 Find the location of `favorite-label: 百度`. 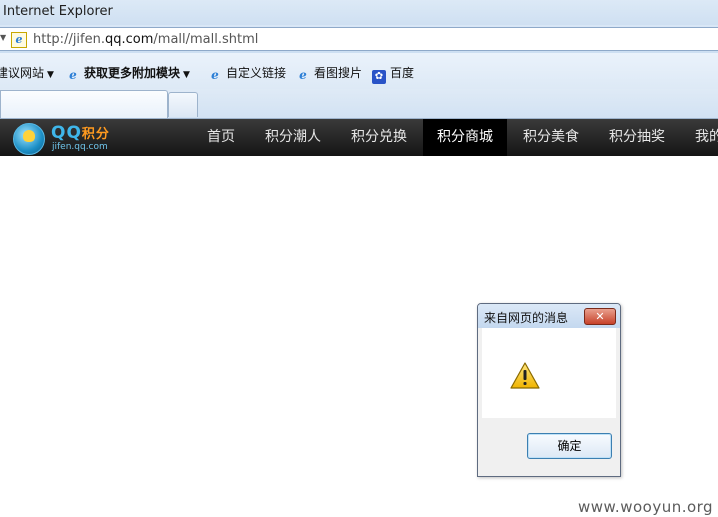

favorite-label: 百度 is located at coordinates (402, 73).